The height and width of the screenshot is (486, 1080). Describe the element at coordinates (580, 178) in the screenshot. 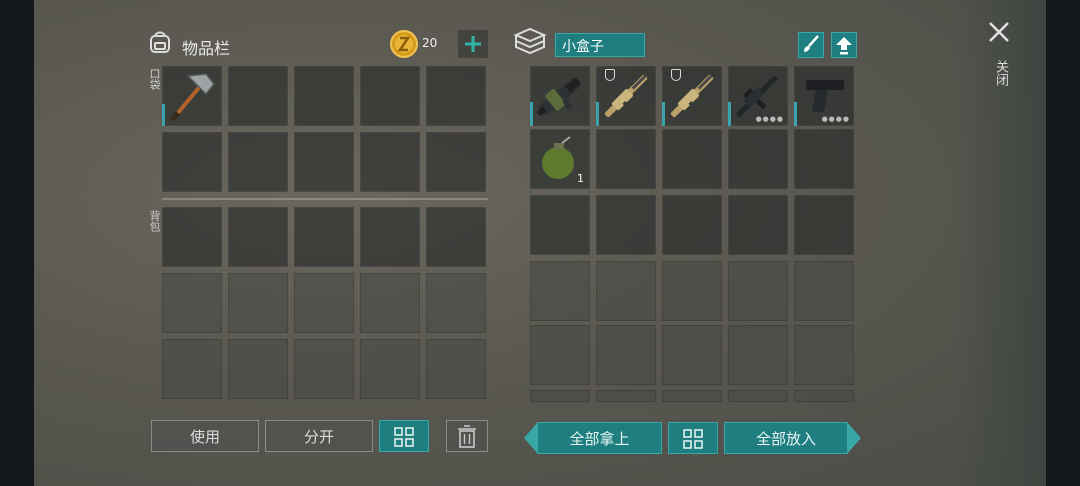

I see `grenade-count: 1` at that location.